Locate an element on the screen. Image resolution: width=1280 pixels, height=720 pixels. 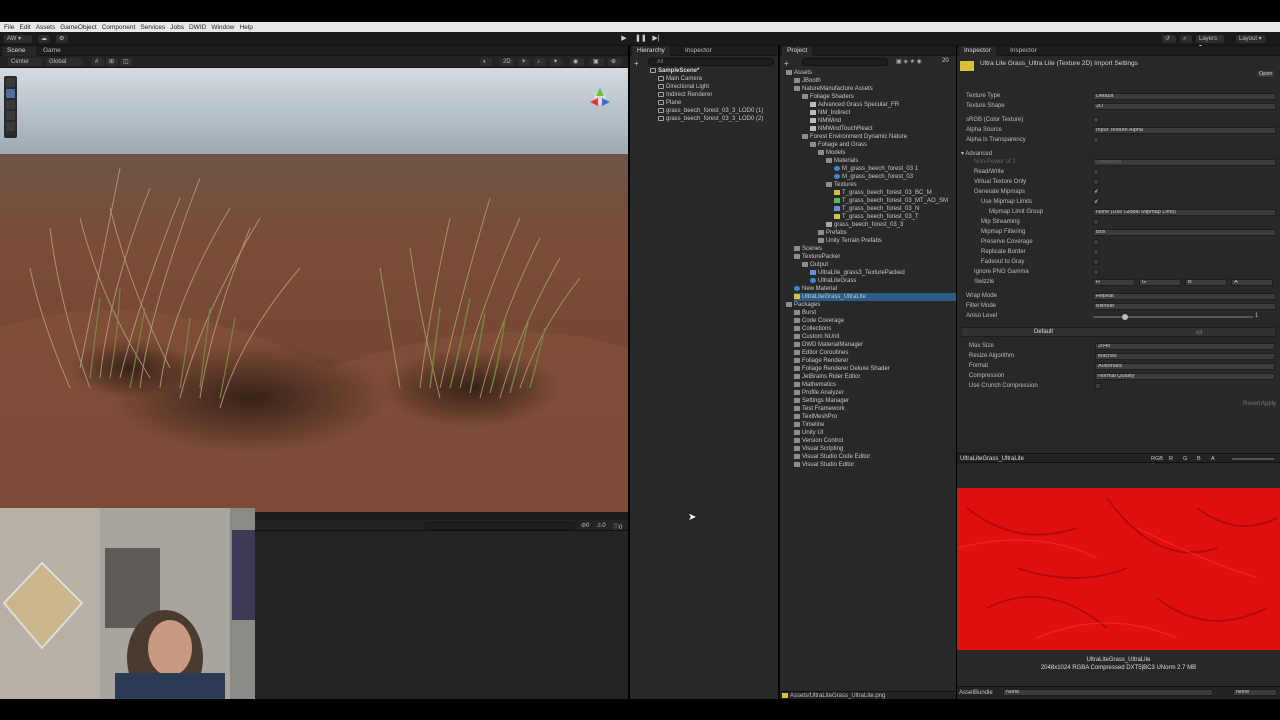
lighting-icon: ☀ is located at coordinates (524, 62).